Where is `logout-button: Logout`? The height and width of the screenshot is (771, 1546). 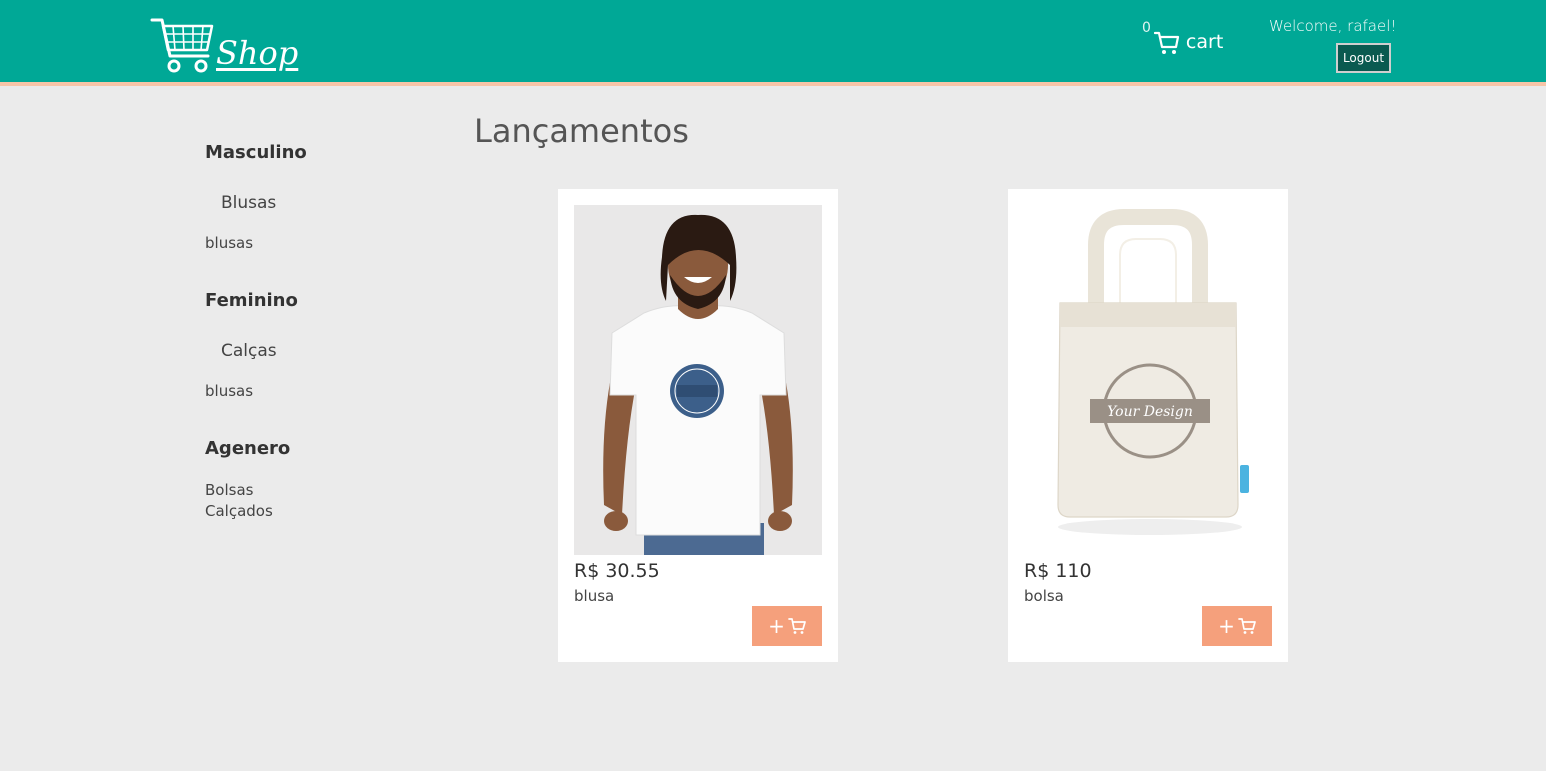 logout-button: Logout is located at coordinates (1363, 58).